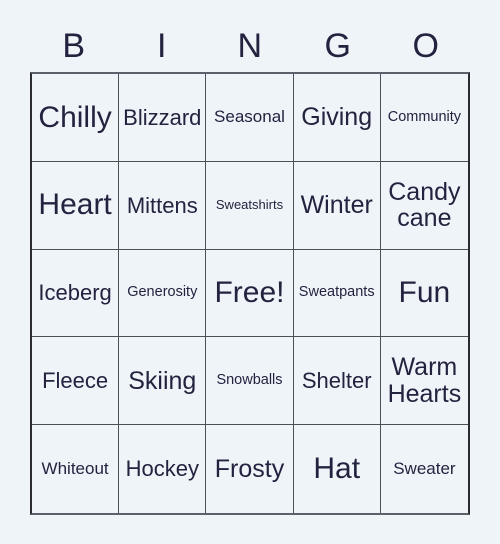 This screenshot has width=500, height=544. I want to click on bingo-cell-label: Sweatpants, so click(336, 292).